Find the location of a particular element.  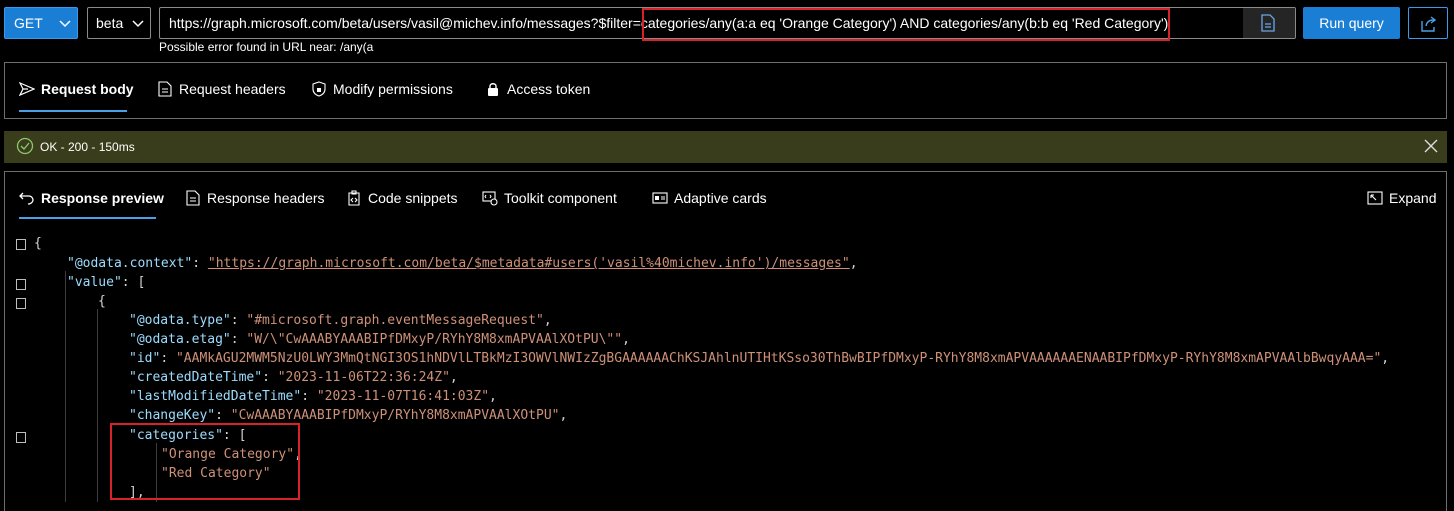

lock-icon is located at coordinates (493, 89).